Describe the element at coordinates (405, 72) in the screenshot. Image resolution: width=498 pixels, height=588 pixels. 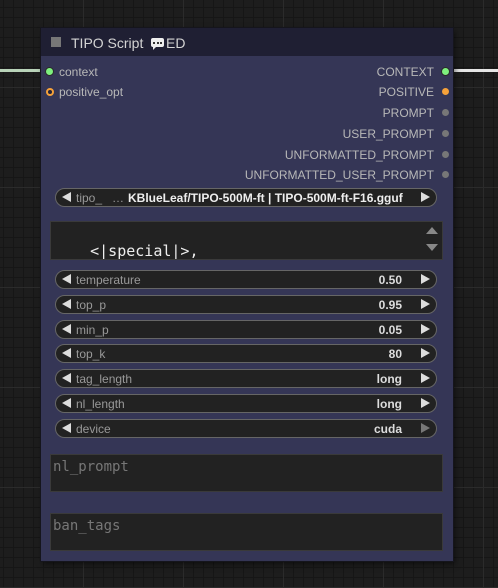
I see `slot-label: CONTEXT` at that location.